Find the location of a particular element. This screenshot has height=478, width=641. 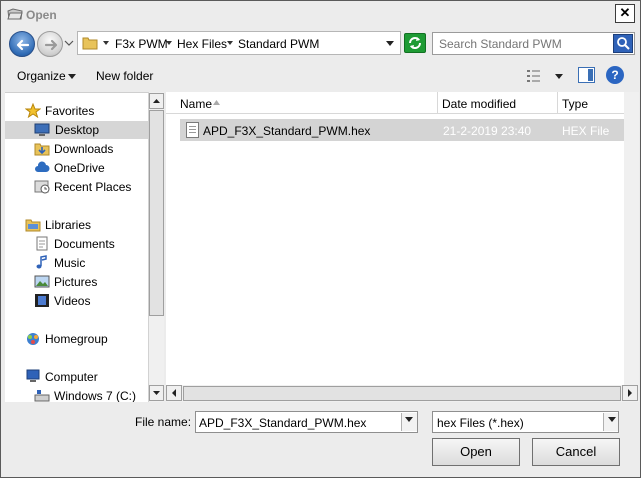

close-button: ✕ is located at coordinates (625, 13).